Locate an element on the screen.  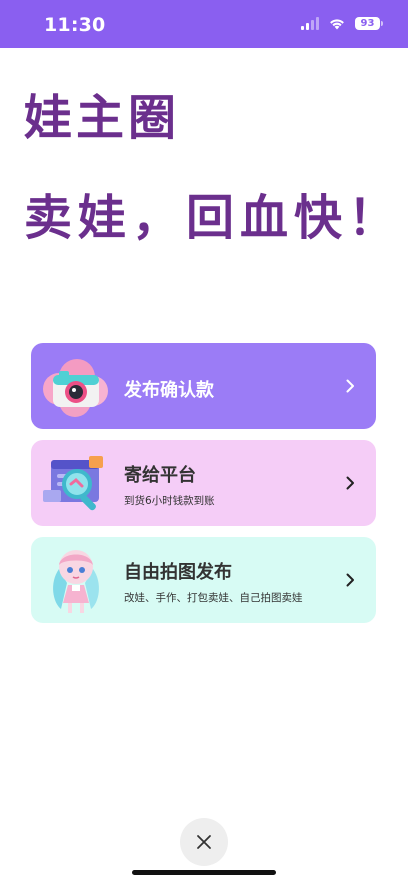
wifi-icon is located at coordinates (337, 24).